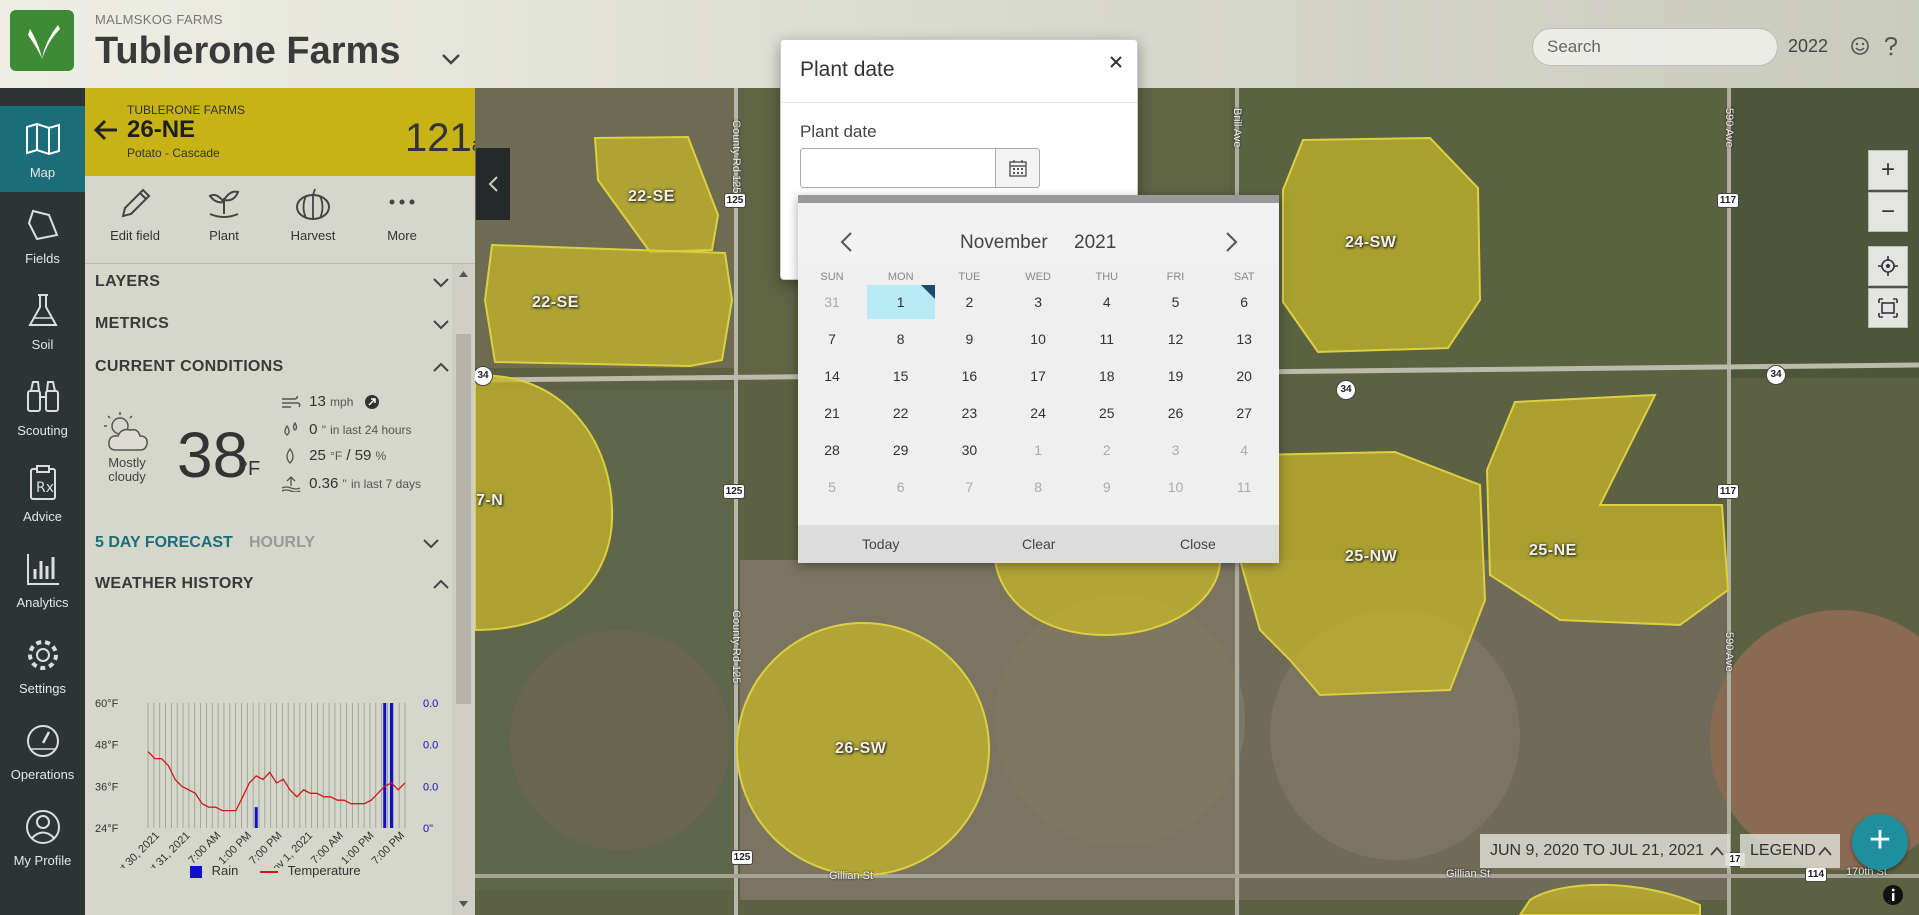  I want to click on info-icon, so click(1893, 895).